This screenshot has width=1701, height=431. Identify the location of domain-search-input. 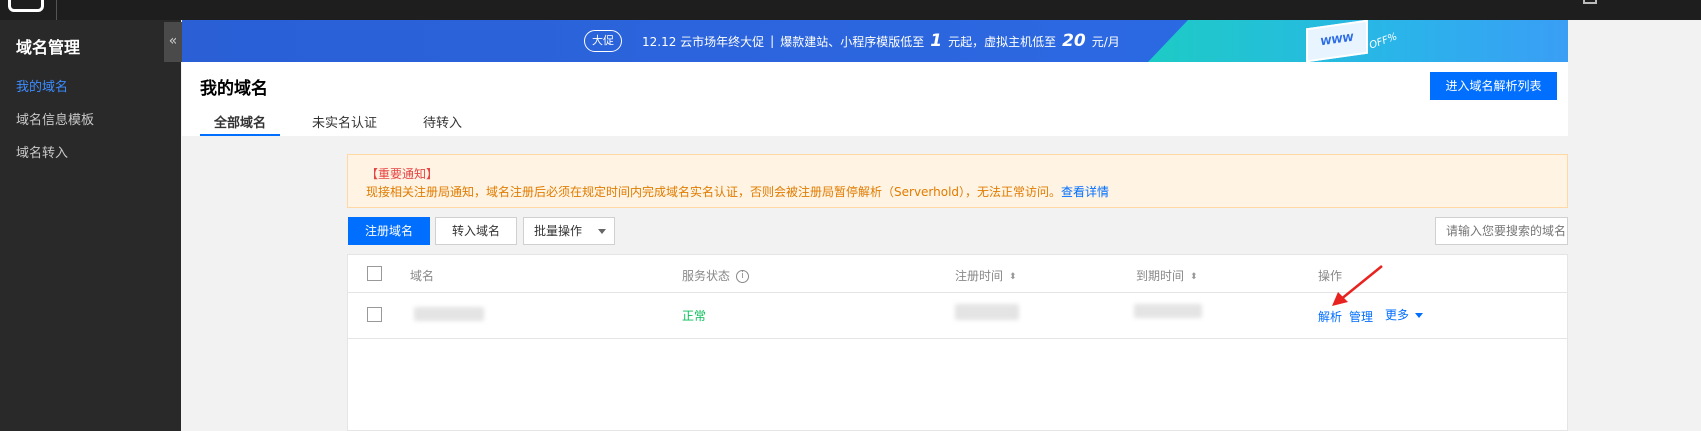
(1501, 231).